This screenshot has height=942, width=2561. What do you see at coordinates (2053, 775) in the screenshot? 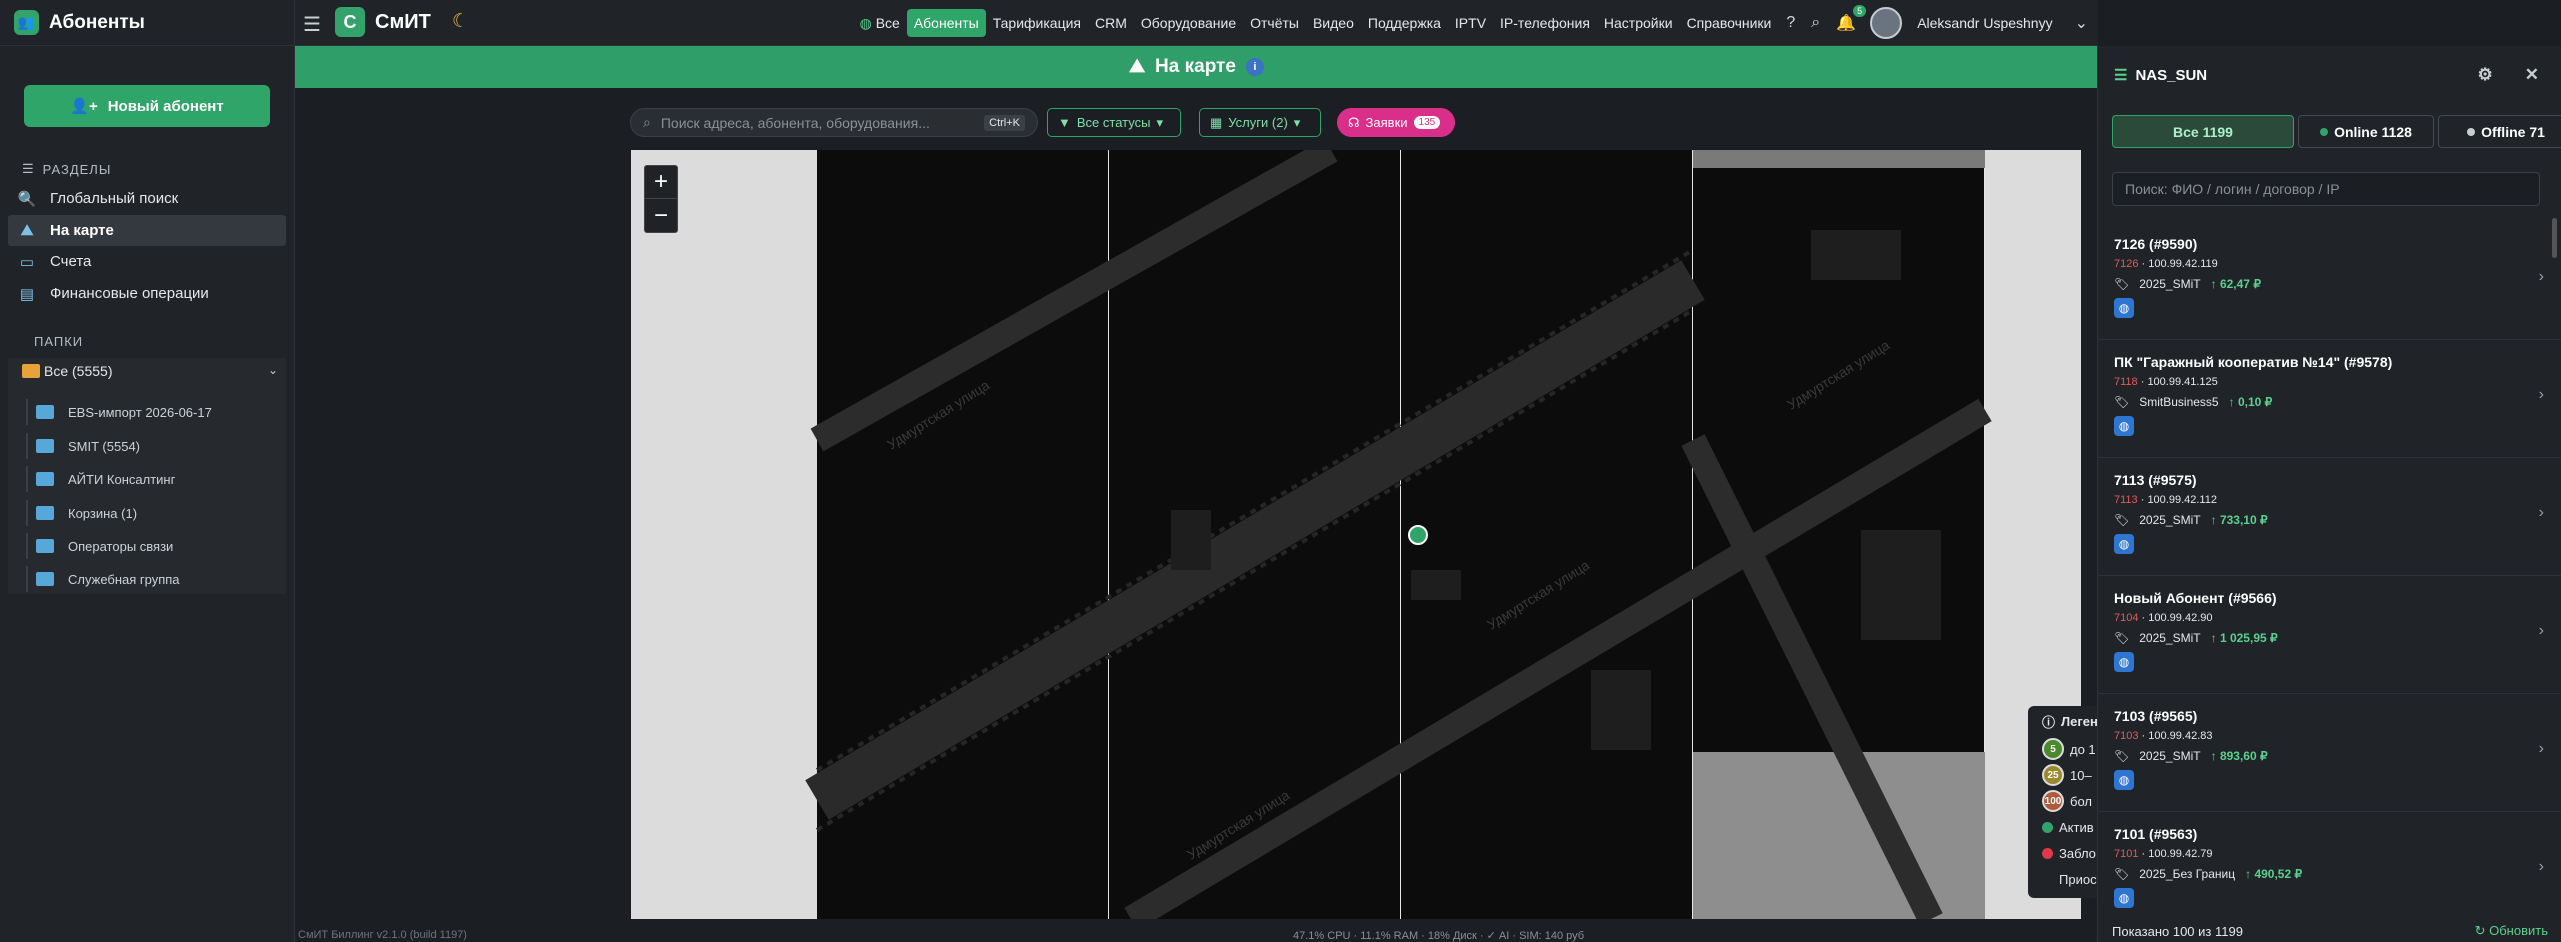
I see `cluster-icon: 25` at bounding box center [2053, 775].